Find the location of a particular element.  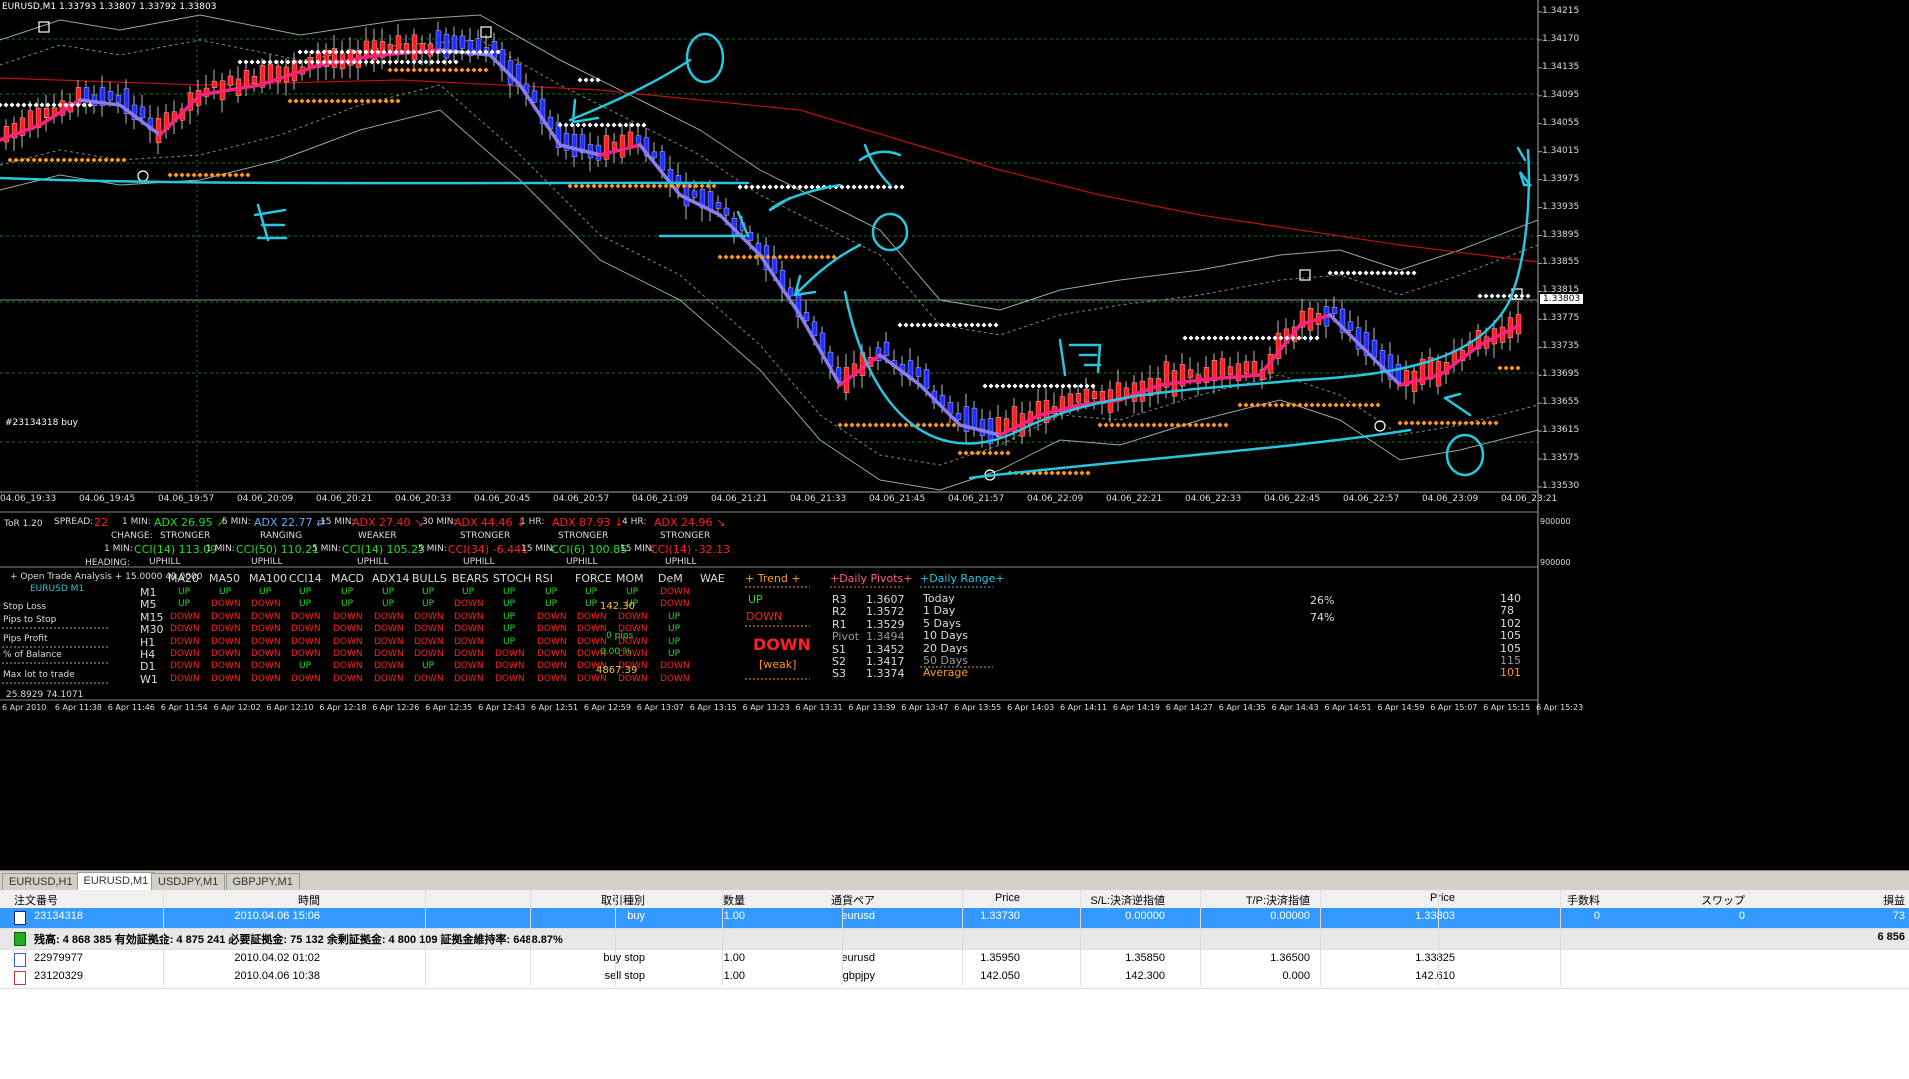

cci-timeframe: 1 MIN: is located at coordinates (220, 549).